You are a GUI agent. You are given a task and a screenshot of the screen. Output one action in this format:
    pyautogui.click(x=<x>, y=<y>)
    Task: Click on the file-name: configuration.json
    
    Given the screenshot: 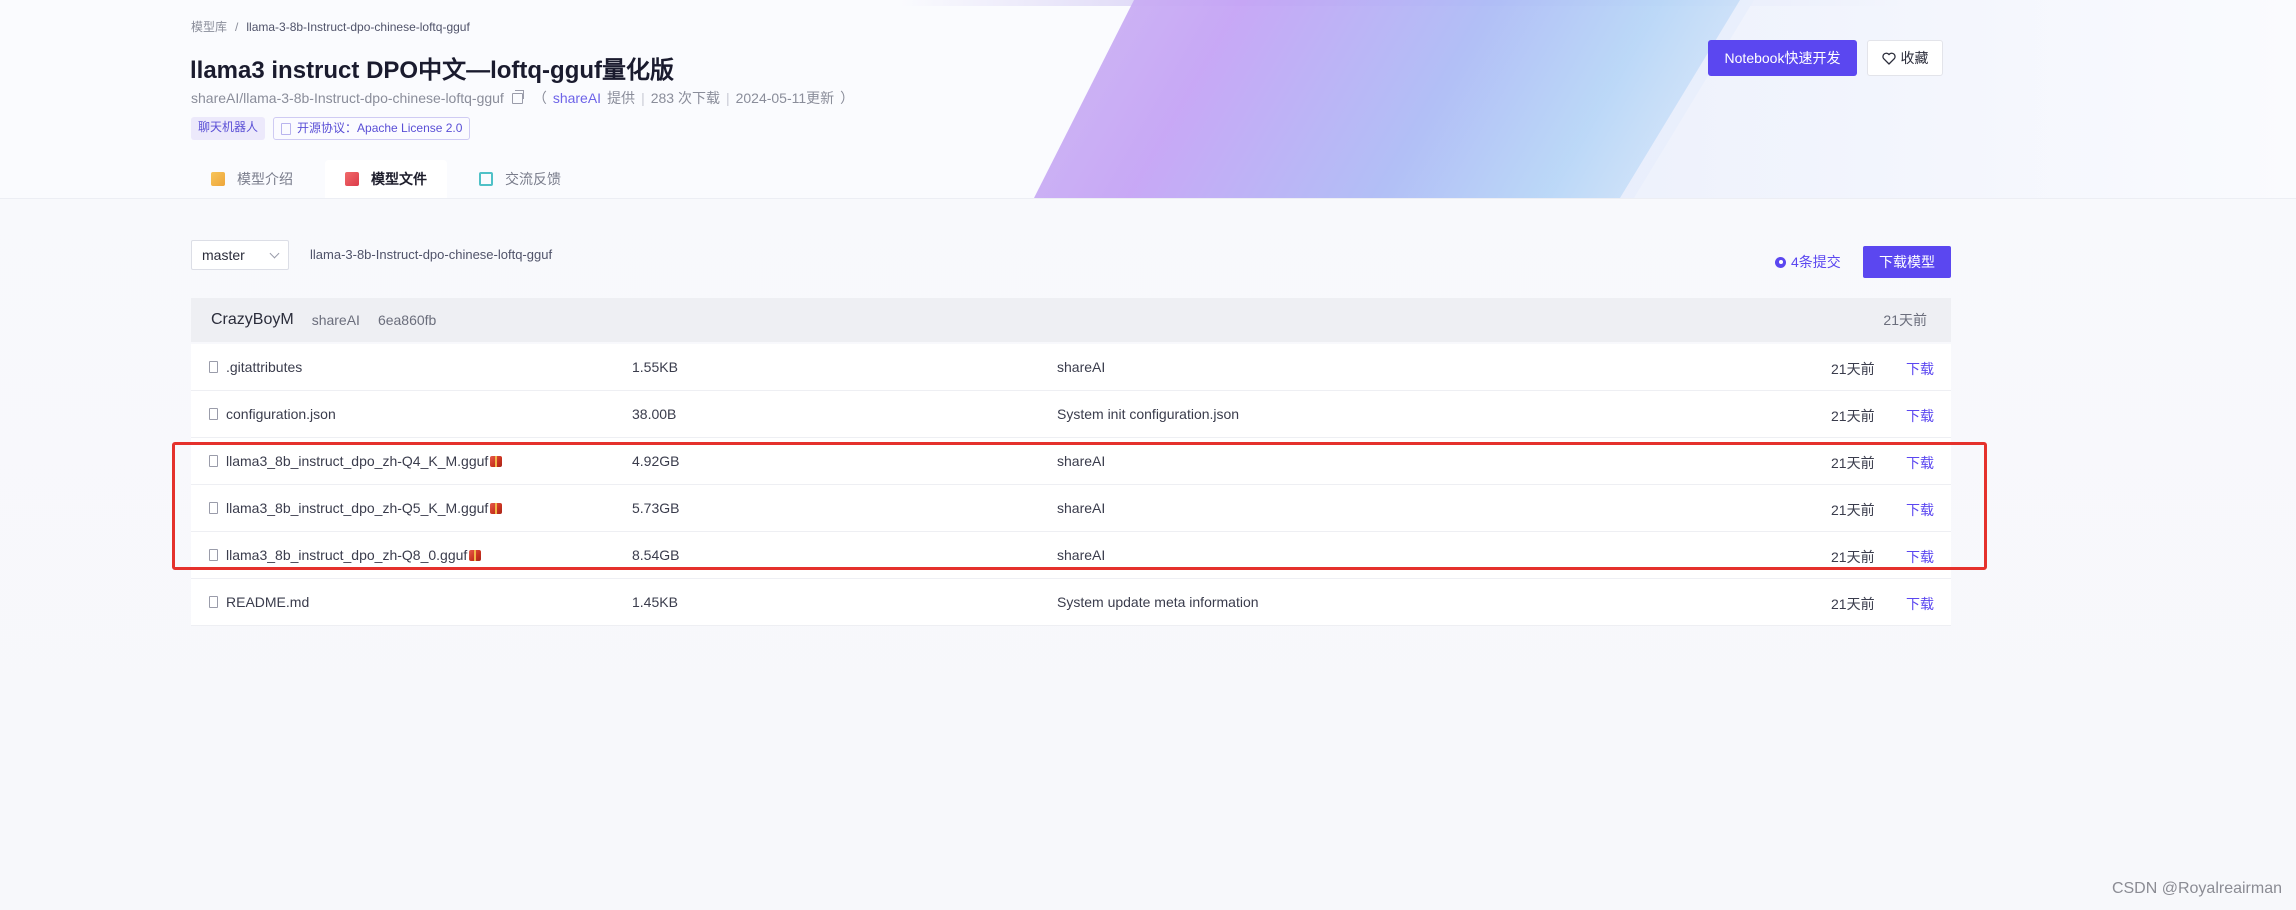 What is the action you would take?
    pyautogui.click(x=281, y=414)
    